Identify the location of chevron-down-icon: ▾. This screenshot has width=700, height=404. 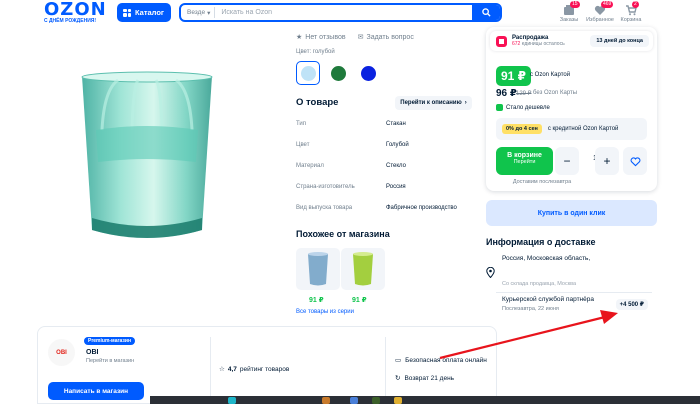
(209, 13).